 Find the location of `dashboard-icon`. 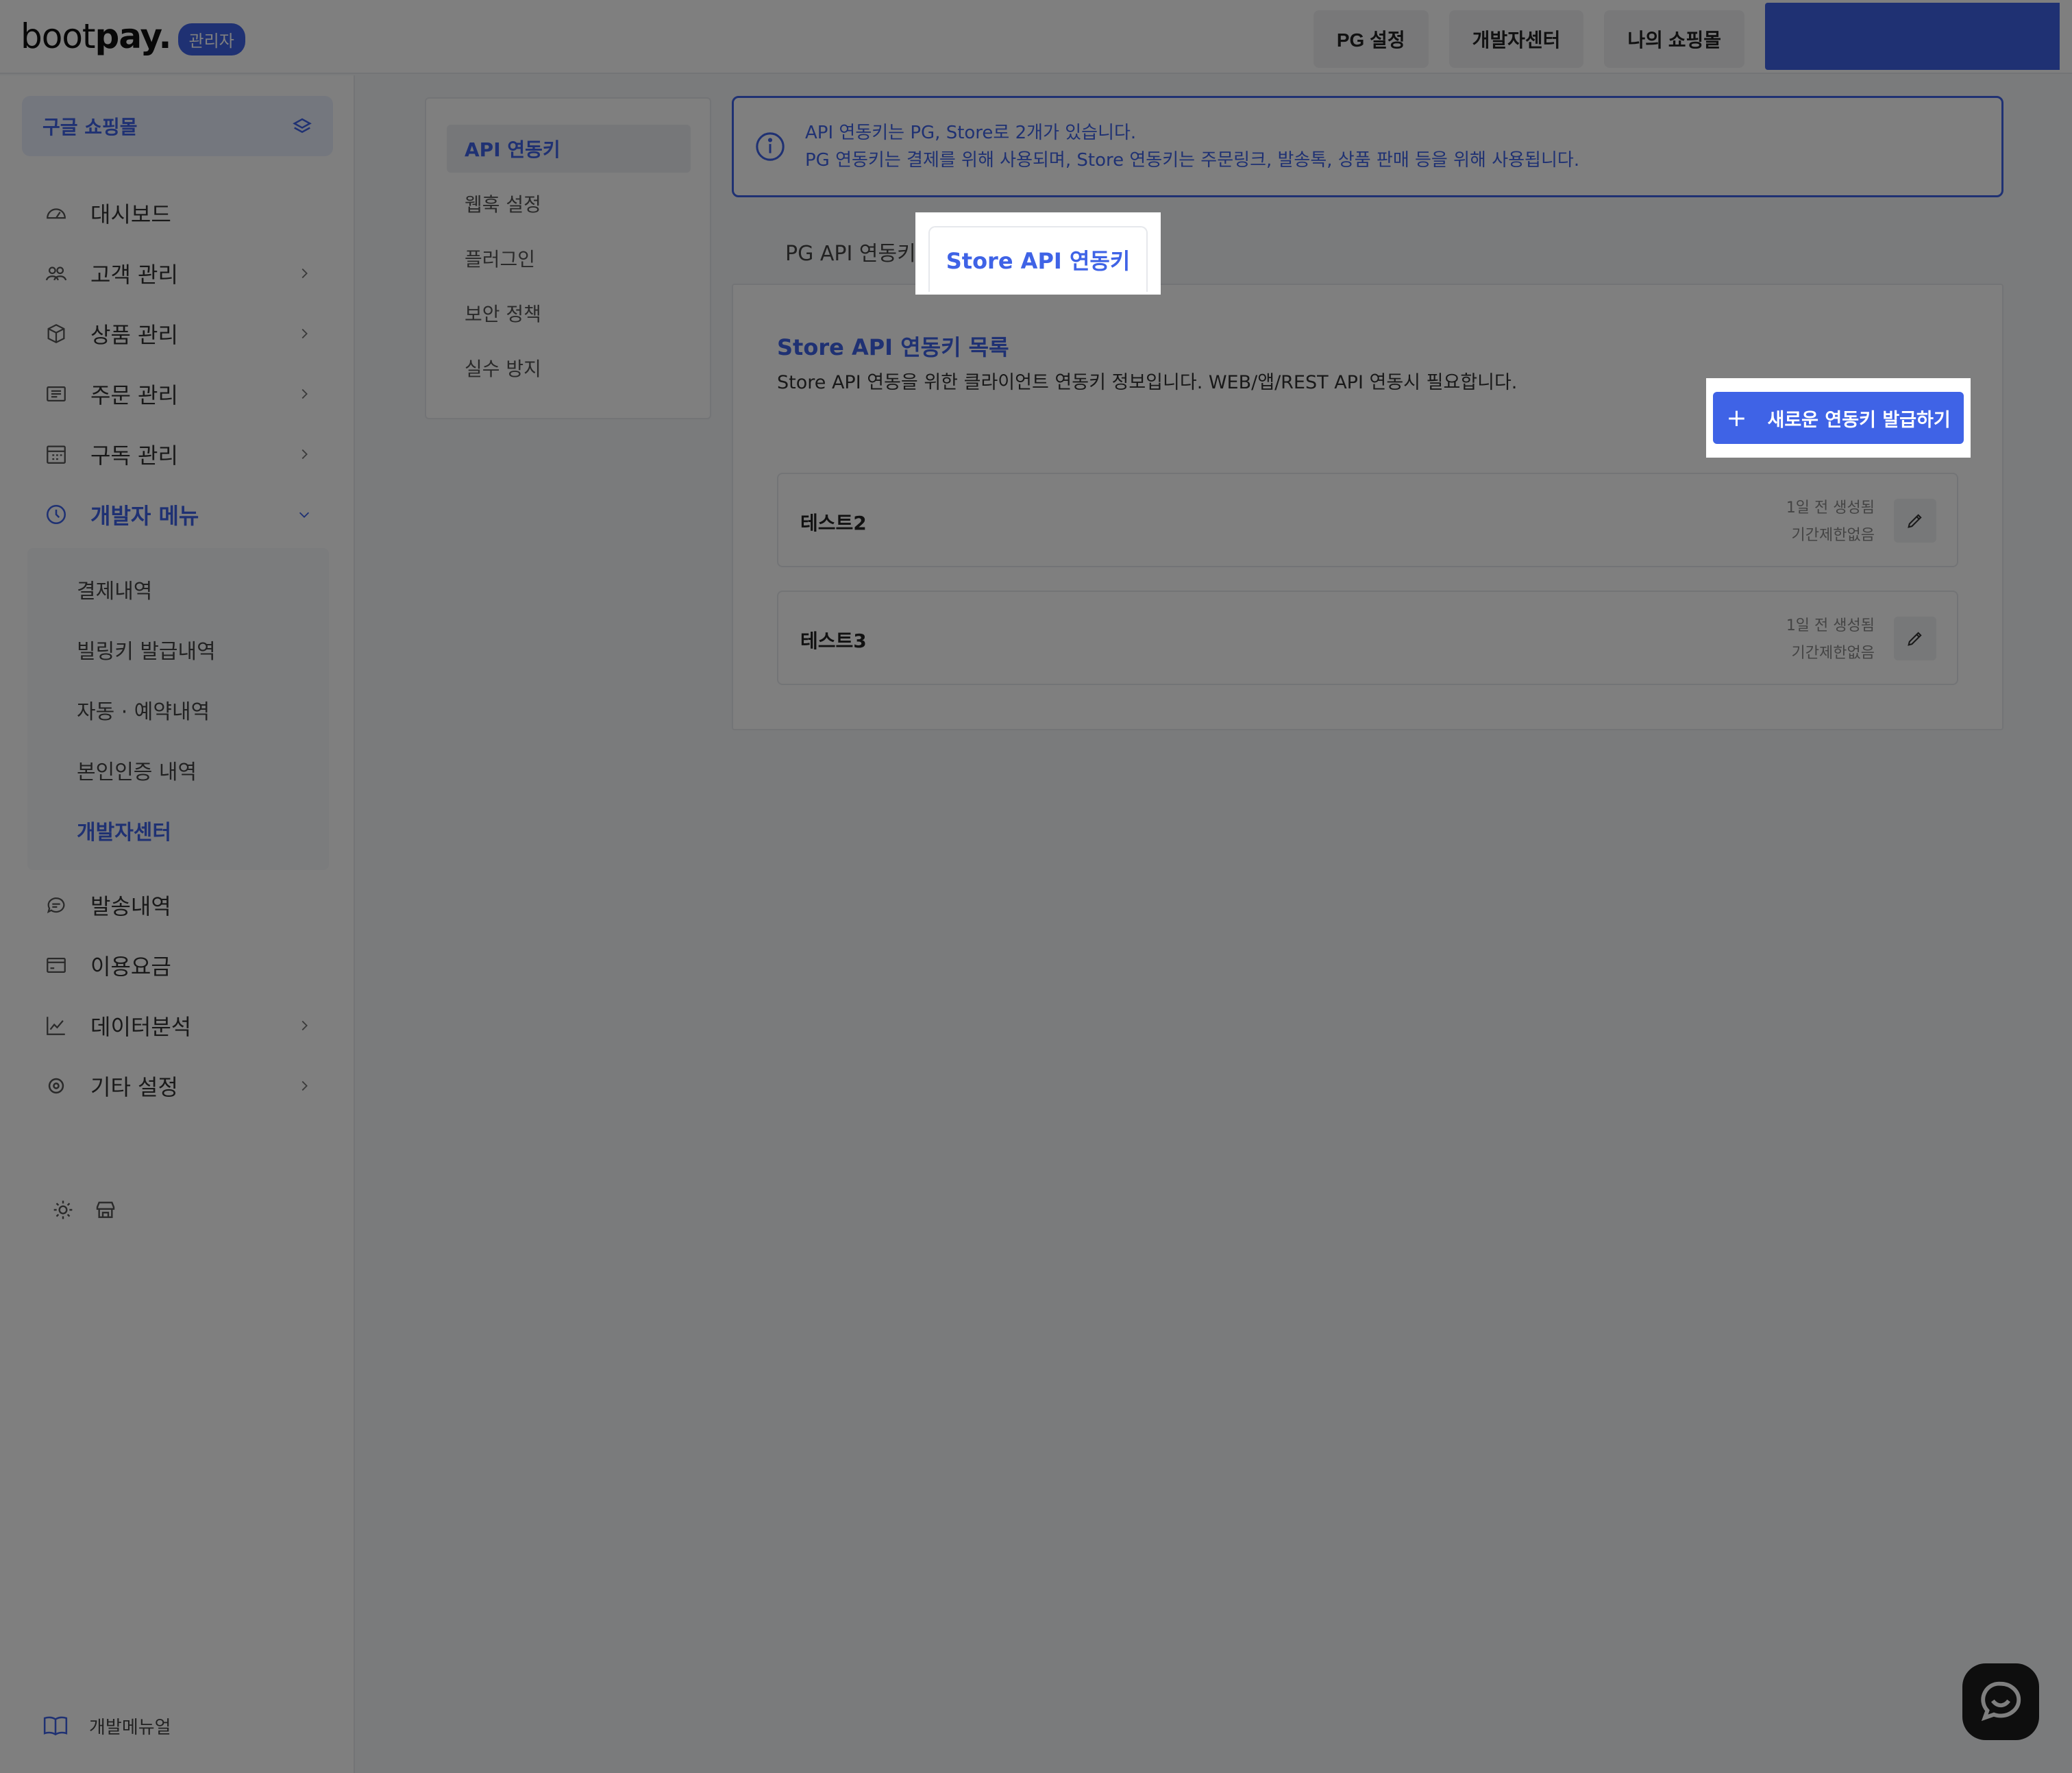

dashboard-icon is located at coordinates (56, 213).